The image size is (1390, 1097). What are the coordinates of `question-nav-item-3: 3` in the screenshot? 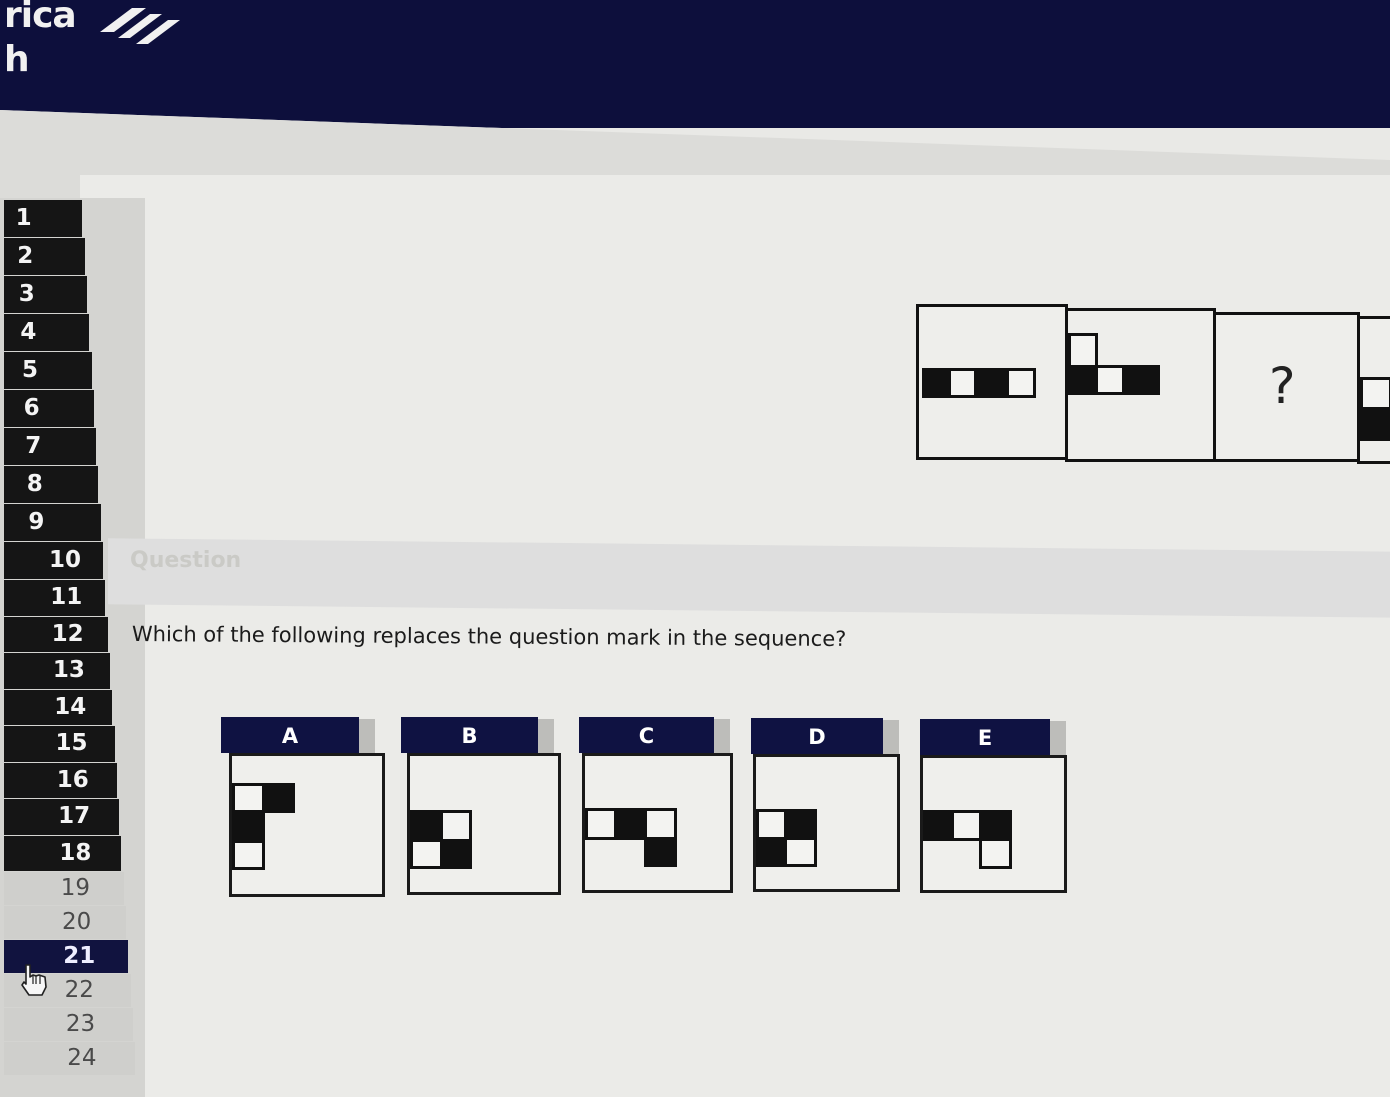 It's located at (45, 294).